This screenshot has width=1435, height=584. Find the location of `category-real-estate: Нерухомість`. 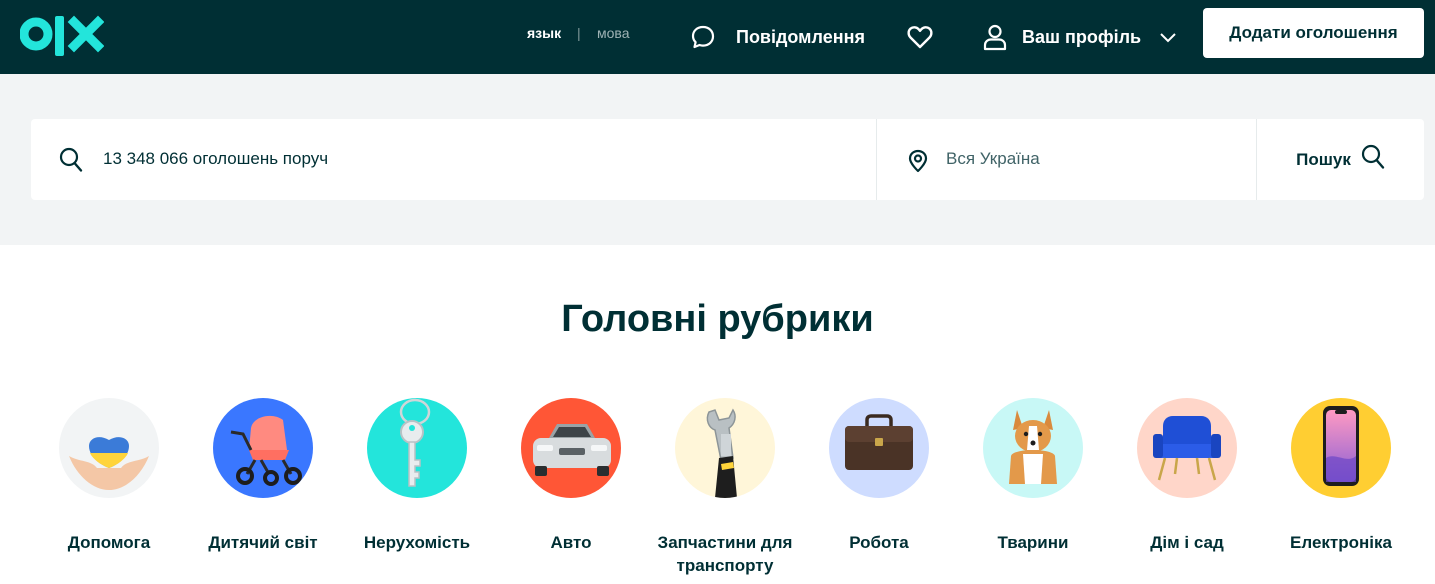

category-real-estate: Нерухомість is located at coordinates (417, 476).